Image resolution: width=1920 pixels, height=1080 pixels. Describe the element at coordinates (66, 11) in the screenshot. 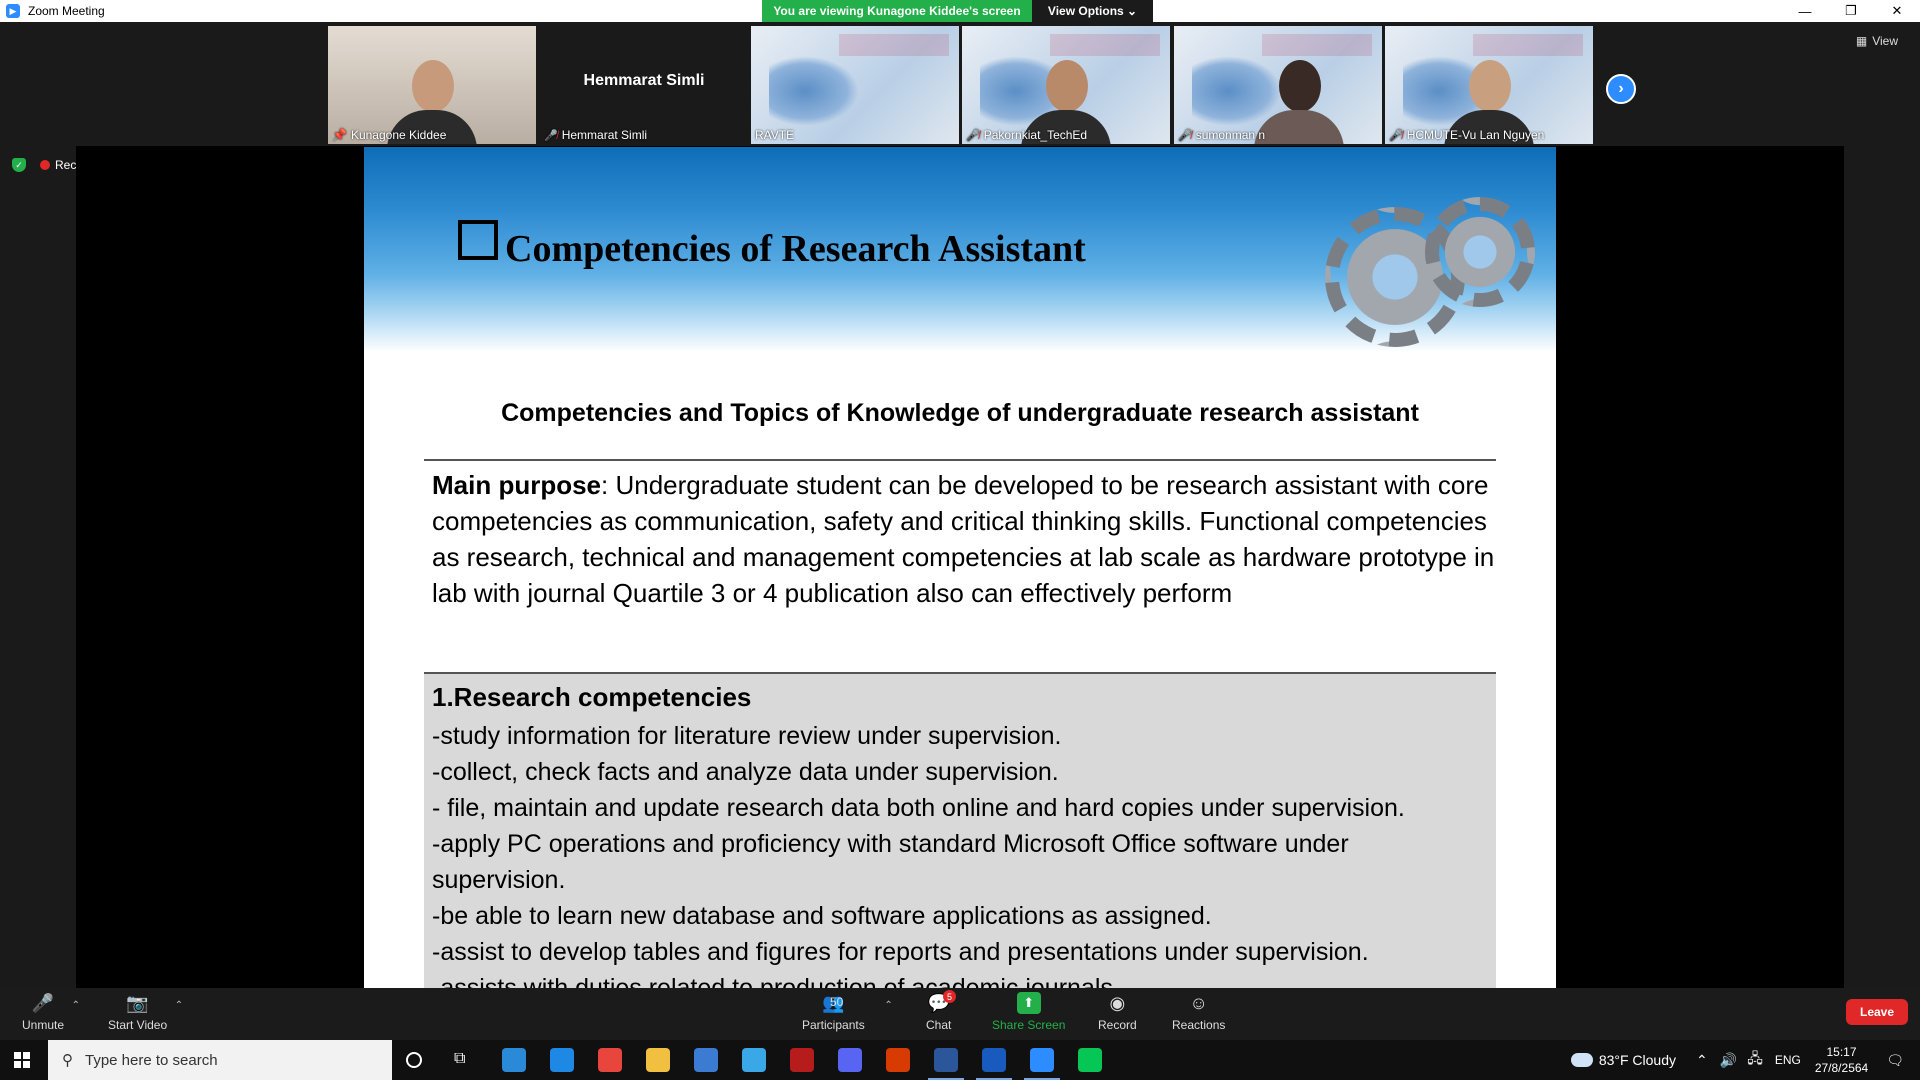

I see `window-title: Zoom Meeting` at that location.